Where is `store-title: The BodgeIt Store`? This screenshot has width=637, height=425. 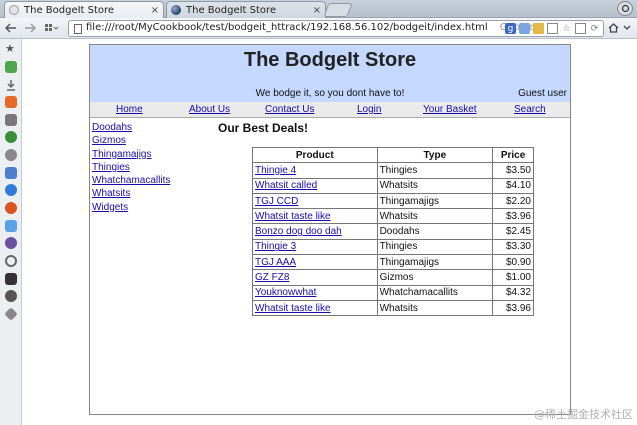
store-title: The BodgeIt Store is located at coordinates (330, 60).